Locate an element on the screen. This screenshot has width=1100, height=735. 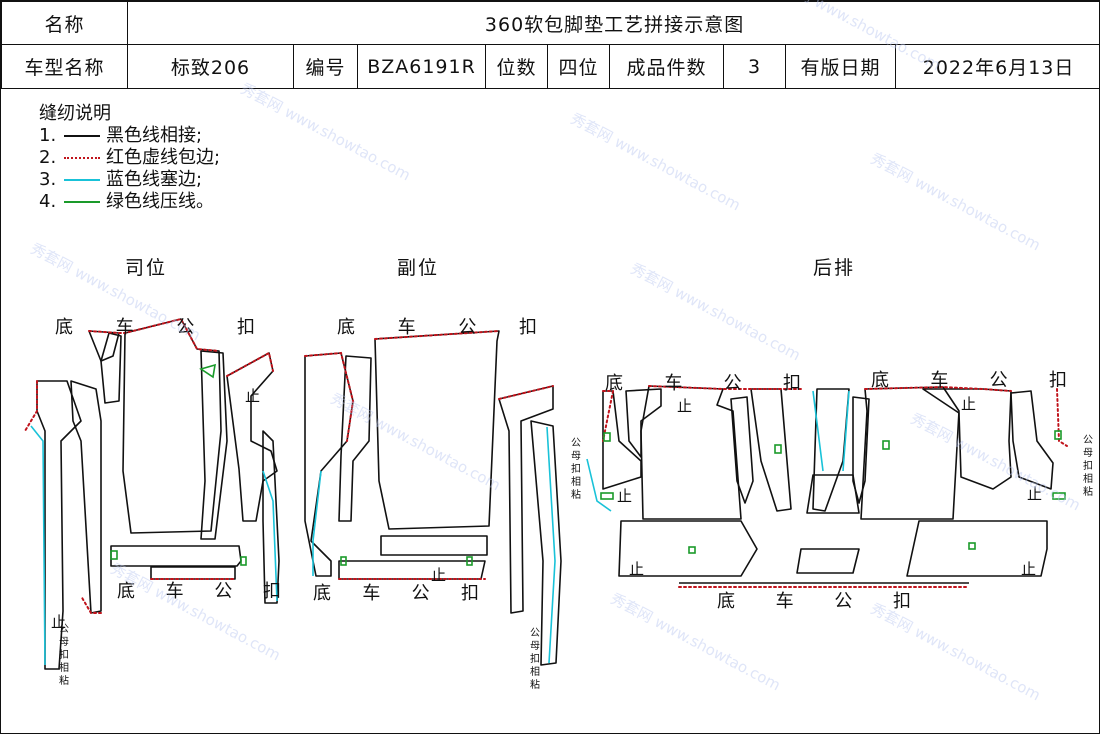
rear-left-hump-piece is located at coordinates (742, 450).